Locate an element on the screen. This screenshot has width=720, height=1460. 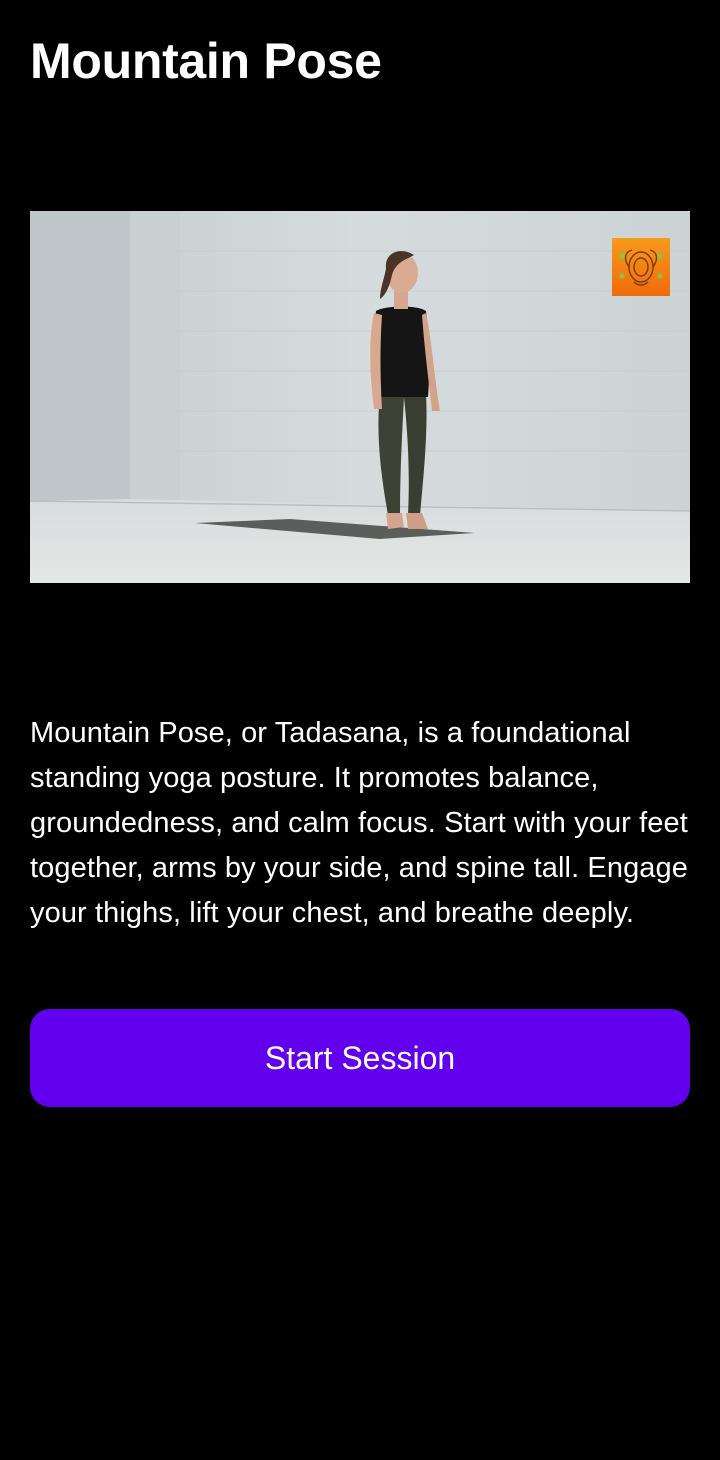
page-title: Mountain Pose is located at coordinates (206, 61).